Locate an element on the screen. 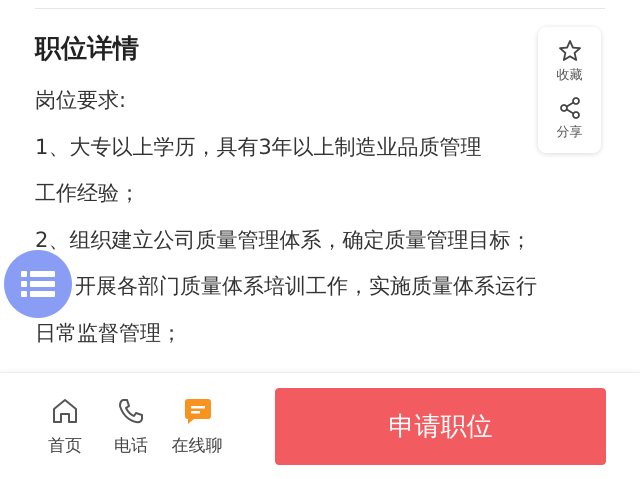 The image size is (640, 479). text-line: 开展各部门质量体系培训工作，实施质量体系运行 is located at coordinates (306, 286).